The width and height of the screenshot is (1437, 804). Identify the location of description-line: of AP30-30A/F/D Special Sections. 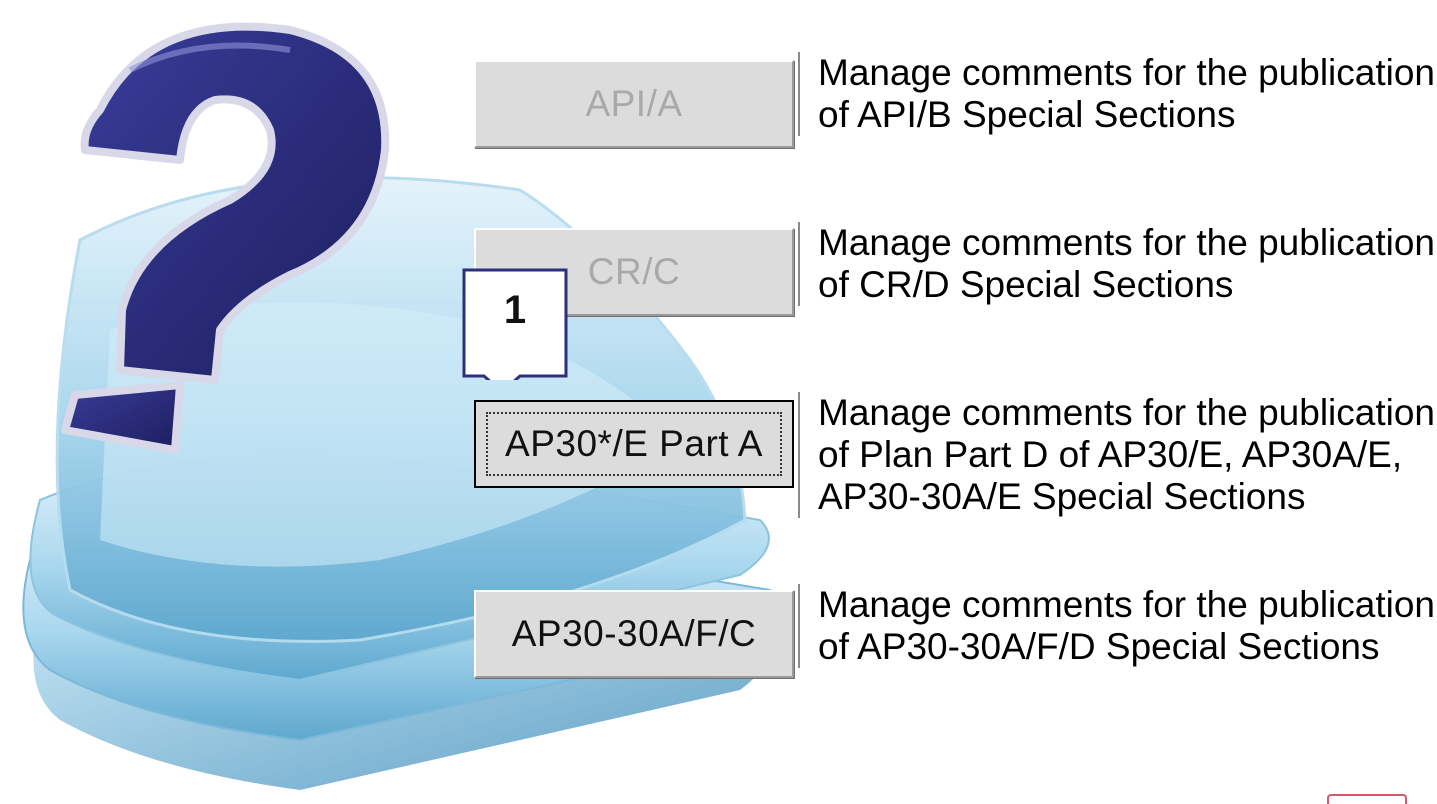
(1099, 646).